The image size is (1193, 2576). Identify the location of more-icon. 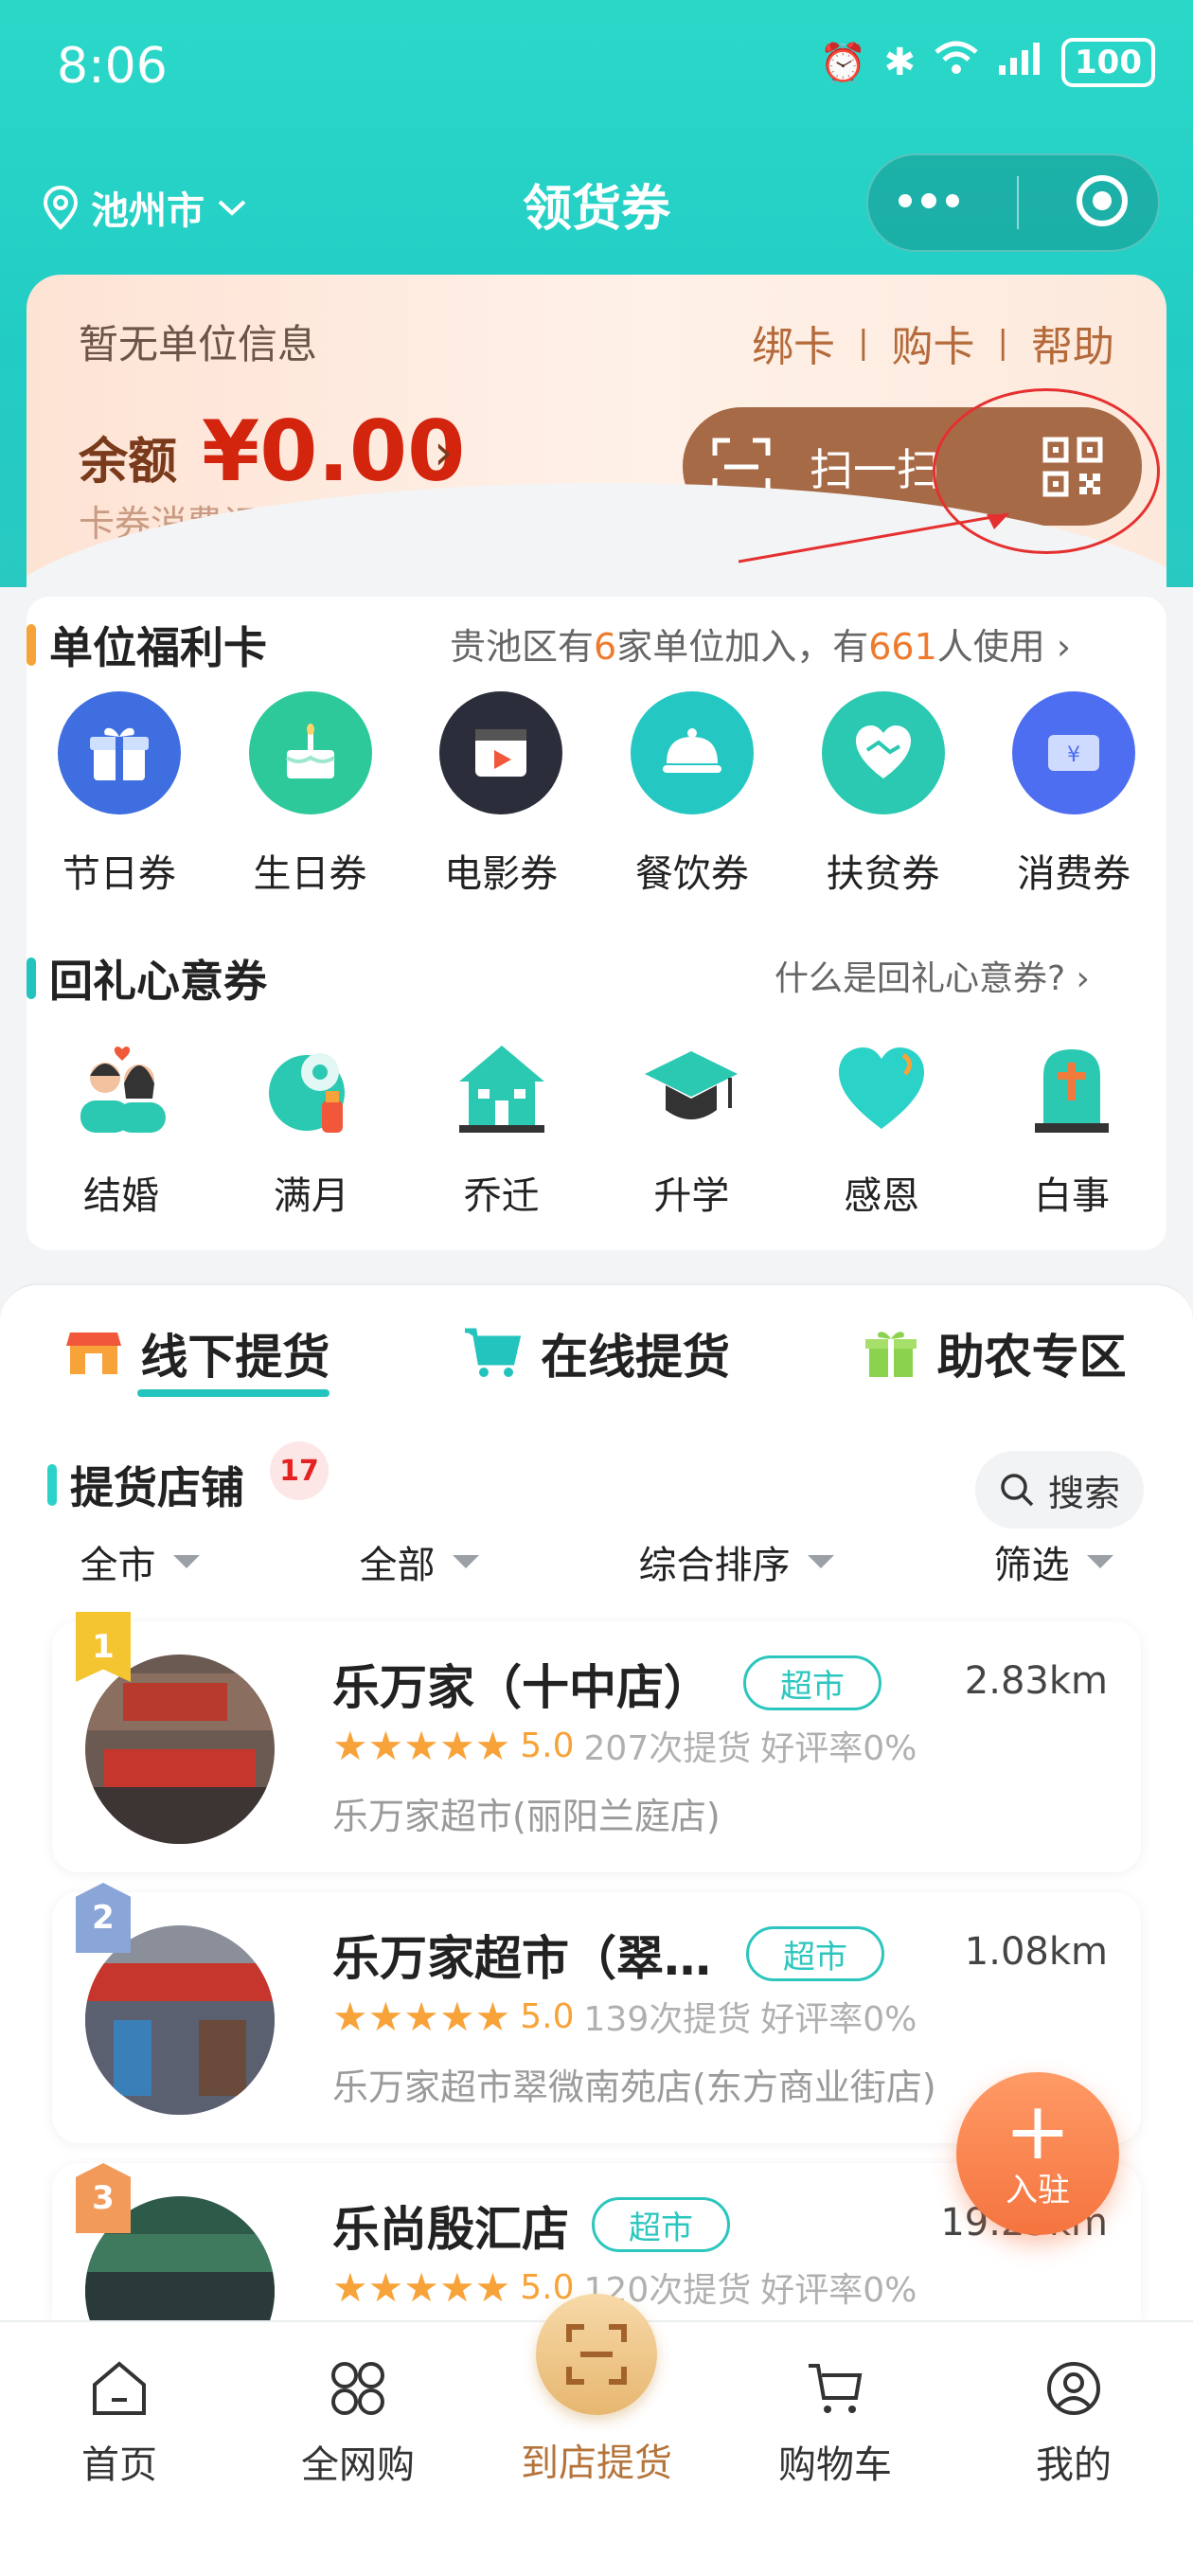
(929, 202).